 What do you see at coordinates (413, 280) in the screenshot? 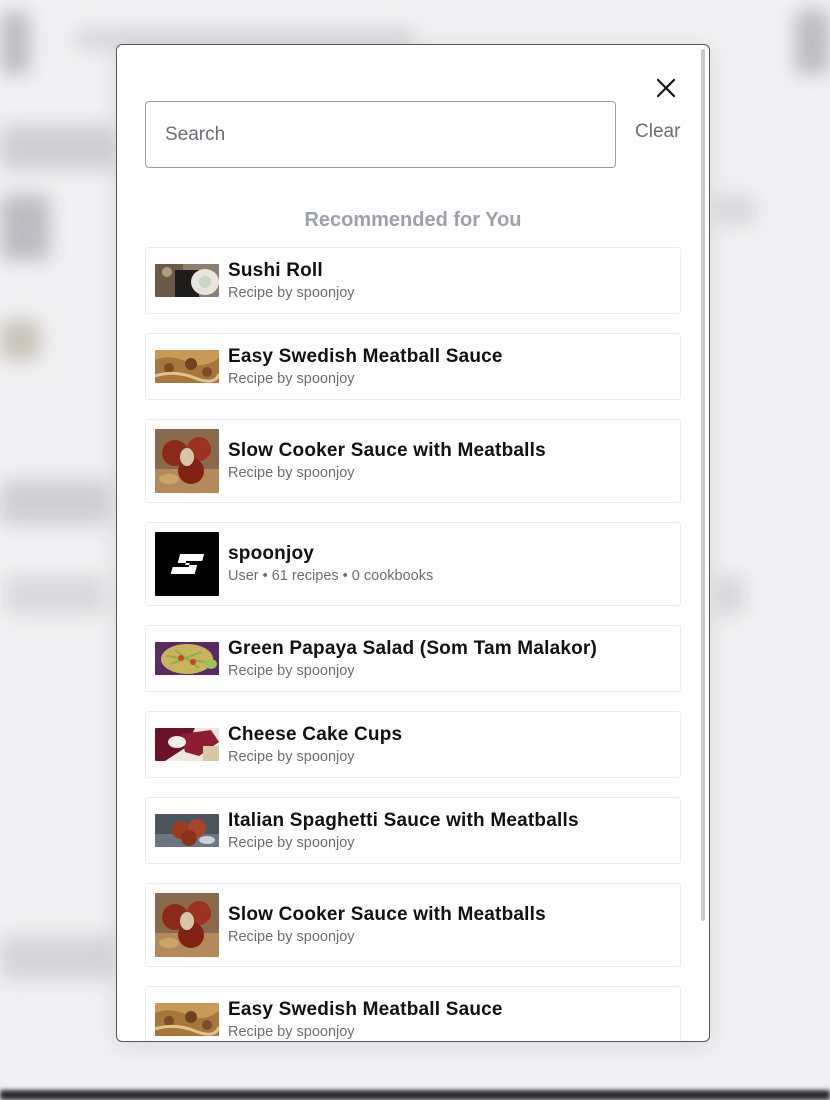
I see `result-item: Sushi Roll Recipe by spoonjoy` at bounding box center [413, 280].